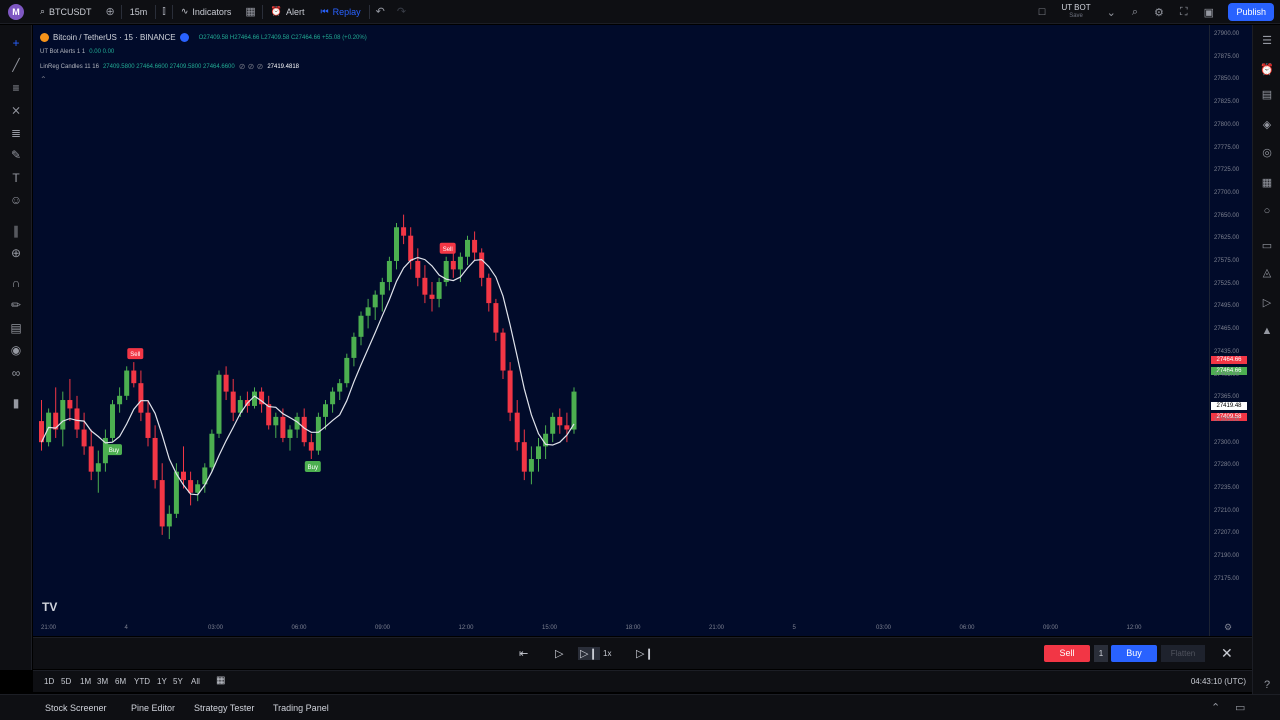  What do you see at coordinates (1267, 95) in the screenshot?
I see `data-window-icon: ▤` at bounding box center [1267, 95].